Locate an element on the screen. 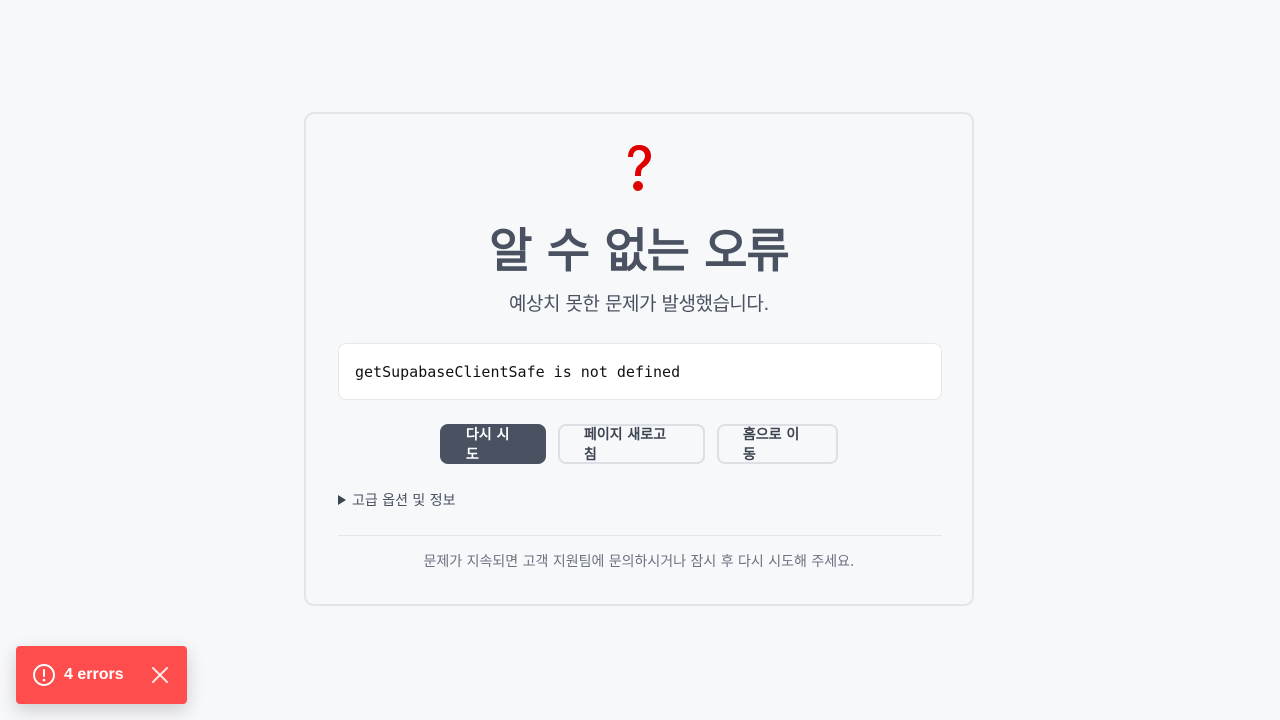 The height and width of the screenshot is (720, 1280). question-mark-icon is located at coordinates (639, 171).